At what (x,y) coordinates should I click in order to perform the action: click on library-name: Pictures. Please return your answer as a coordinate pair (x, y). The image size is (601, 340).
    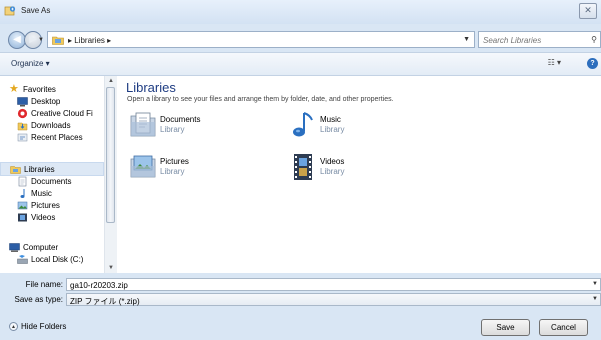
    Looking at the image, I should click on (174, 161).